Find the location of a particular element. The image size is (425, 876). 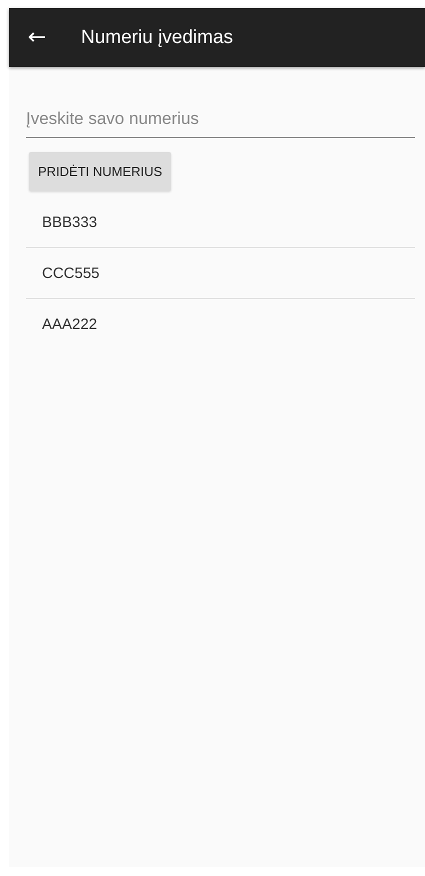

screen-title: Numeriu įvedimas is located at coordinates (157, 37).